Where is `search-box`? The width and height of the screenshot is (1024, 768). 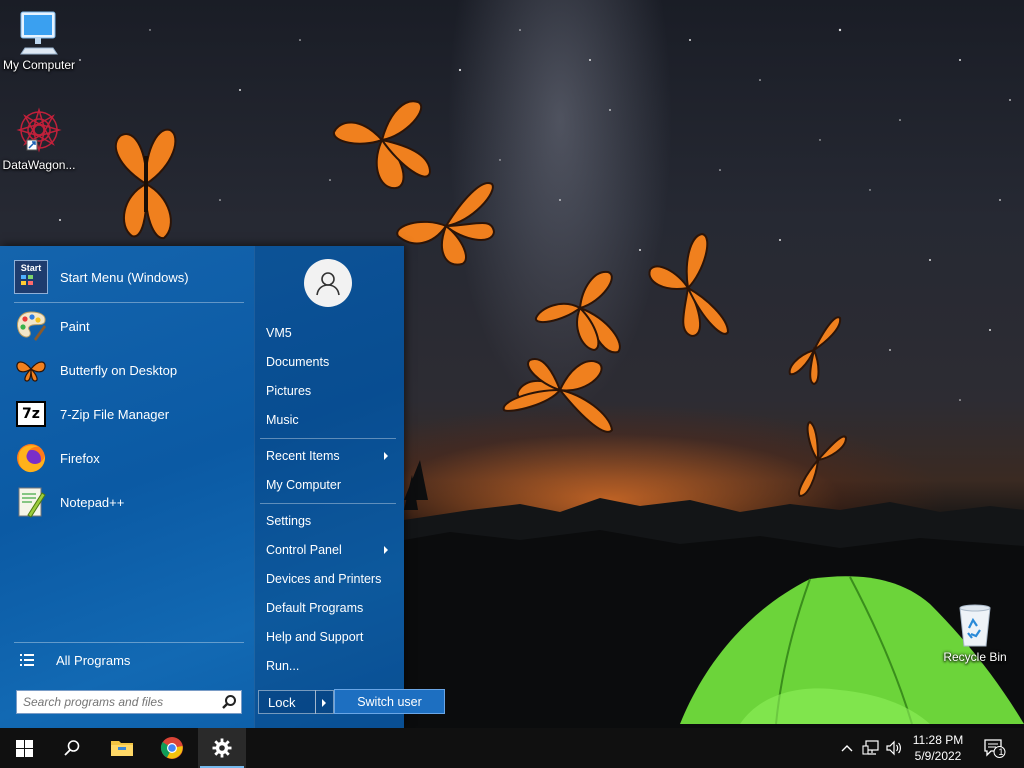 search-box is located at coordinates (129, 702).